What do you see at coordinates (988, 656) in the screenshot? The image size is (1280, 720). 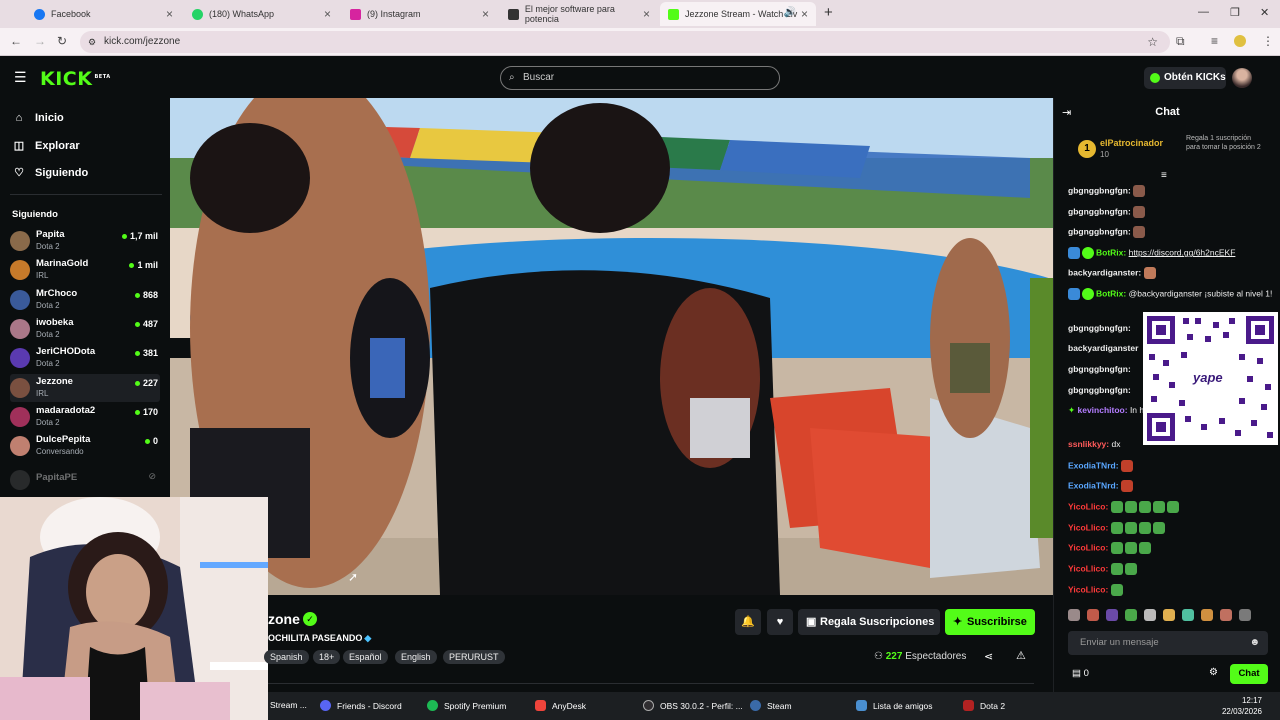 I see `share-icon: ⋖` at bounding box center [988, 656].